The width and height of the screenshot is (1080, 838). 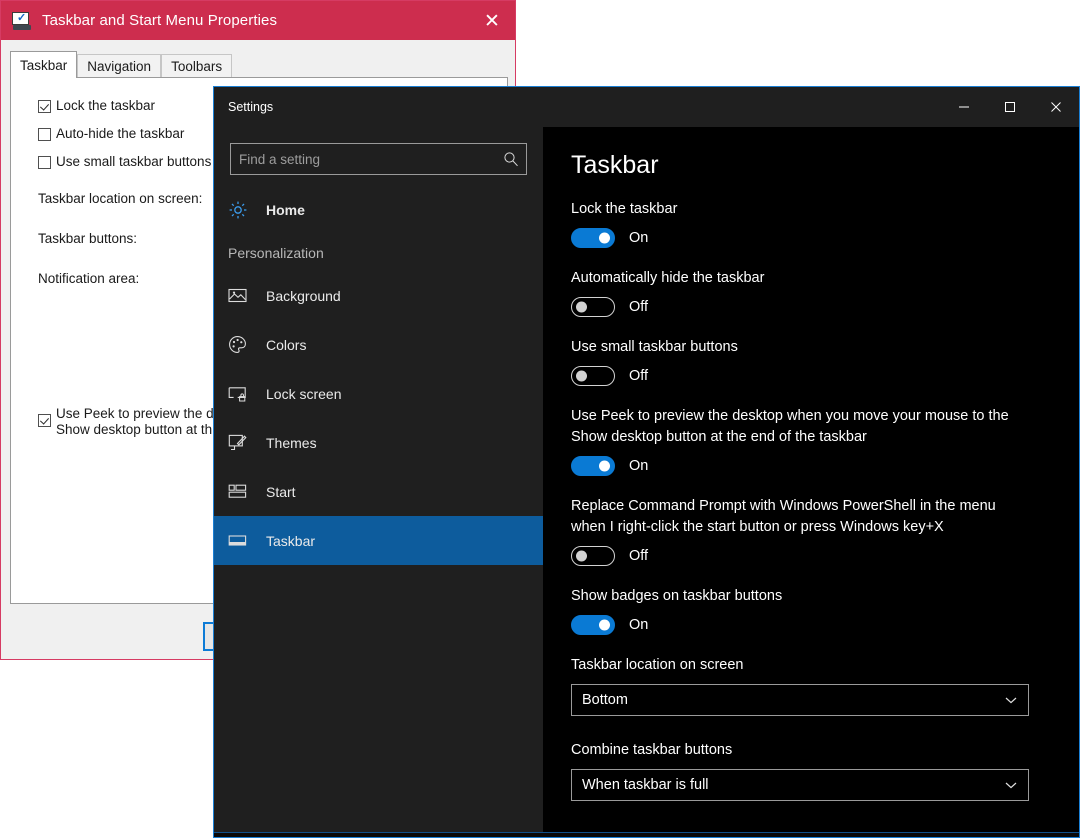 I want to click on desktop-taskbar-sliver, so click(x=646, y=834).